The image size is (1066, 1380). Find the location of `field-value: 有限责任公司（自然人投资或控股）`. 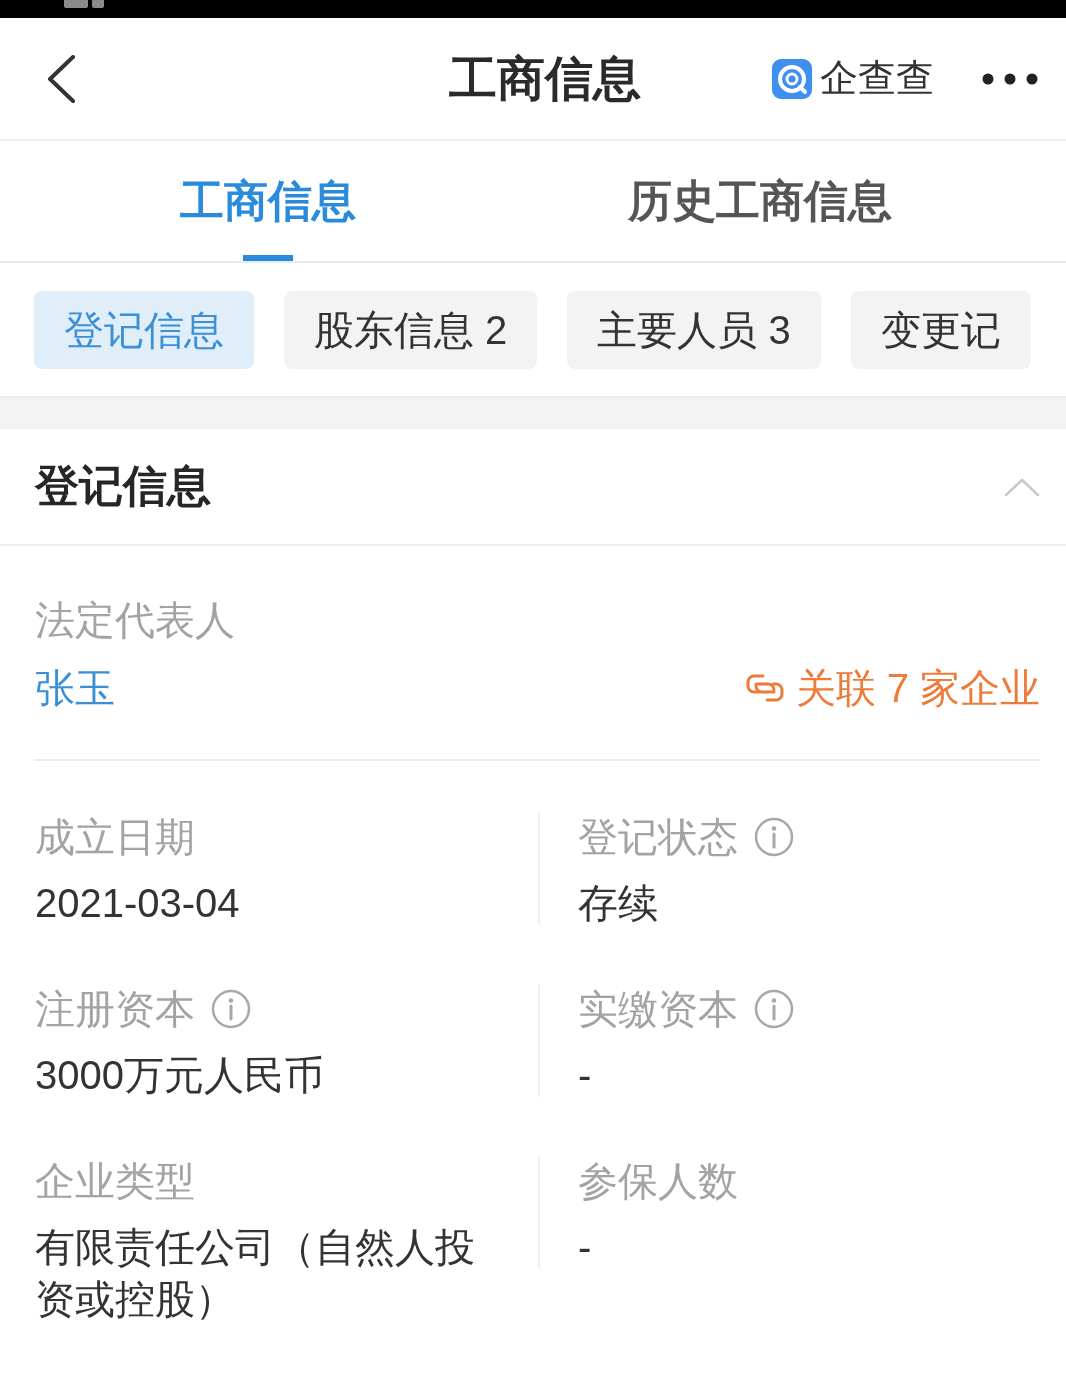

field-value: 有限责任公司（自然人投资或控股） is located at coordinates (255, 1273).